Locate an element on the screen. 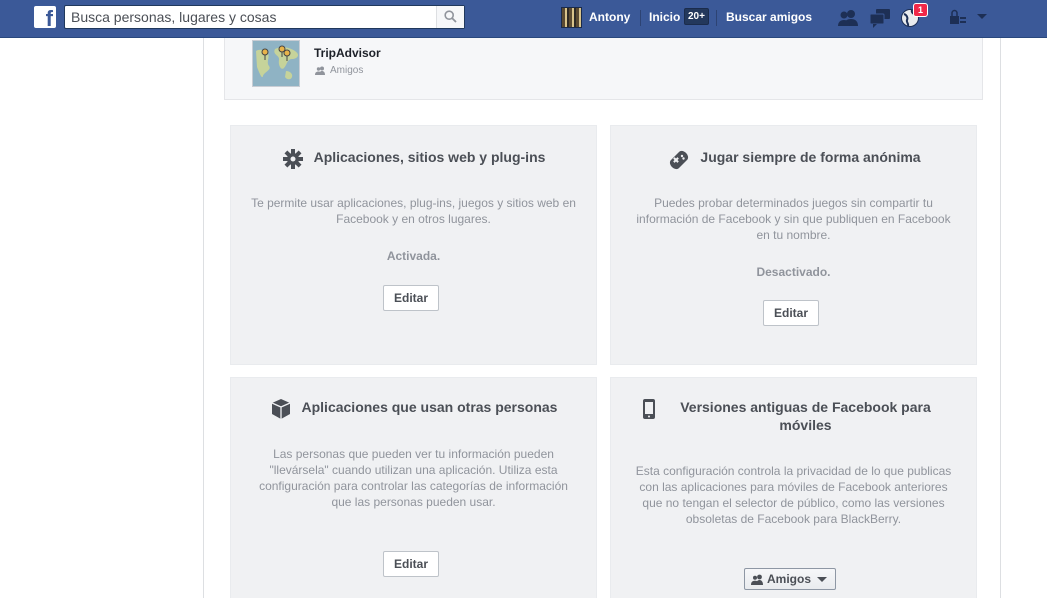 Image resolution: width=1047 pixels, height=598 pixels. app-list-item: TripAdvisor Amigos is located at coordinates (603, 69).